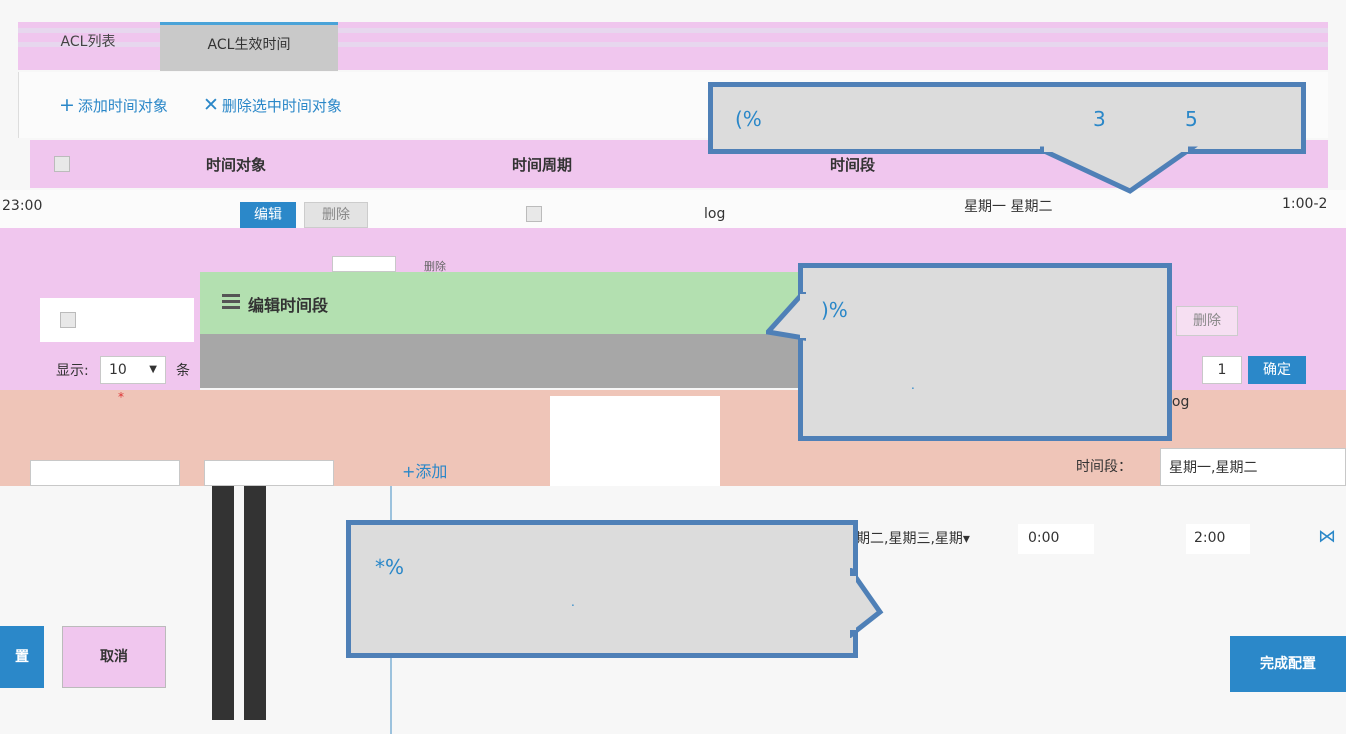 The image size is (1346, 734). Describe the element at coordinates (1288, 664) in the screenshot. I see `finish-config-button: 完成配置` at that location.